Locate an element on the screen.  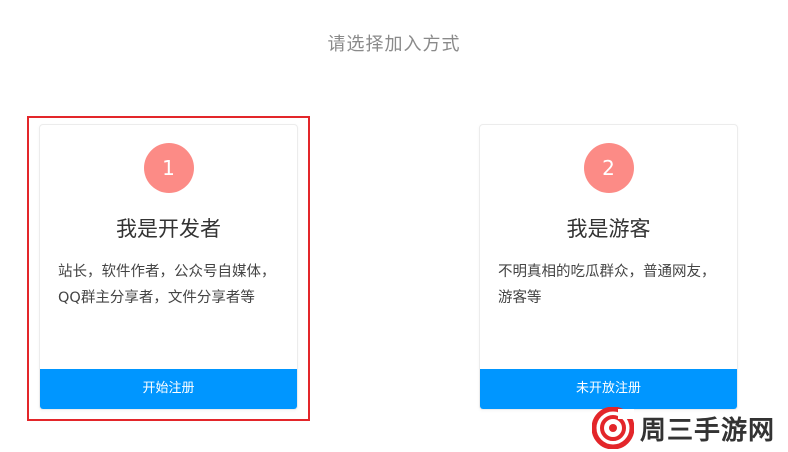
guest-card-title: 我是游客 is located at coordinates (608, 229).